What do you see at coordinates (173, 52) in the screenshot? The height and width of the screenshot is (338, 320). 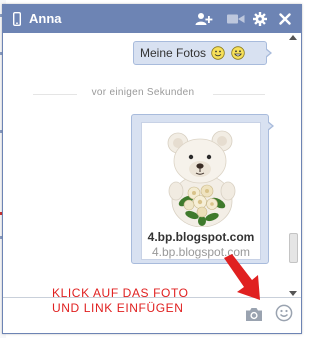 I see `message-text: Meine Fotos` at bounding box center [173, 52].